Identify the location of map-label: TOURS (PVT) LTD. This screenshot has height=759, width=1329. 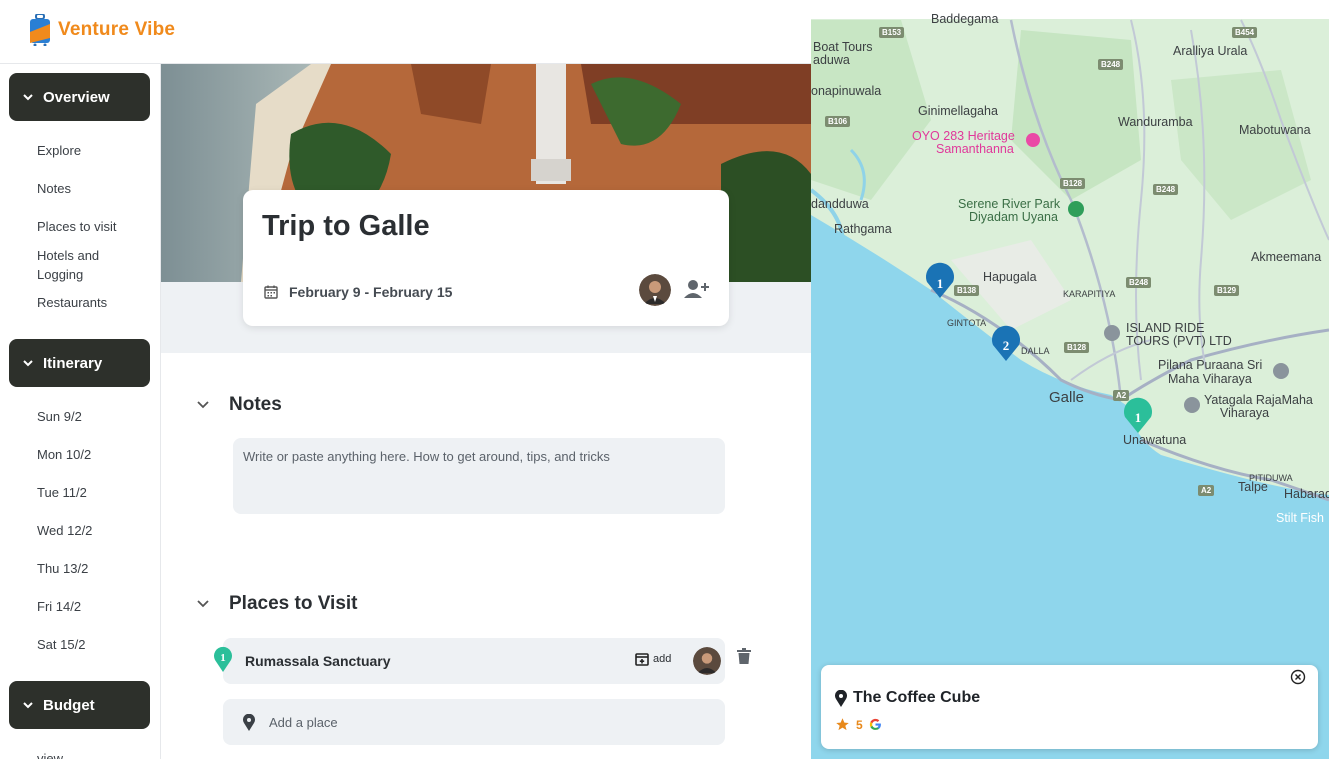
(1179, 341).